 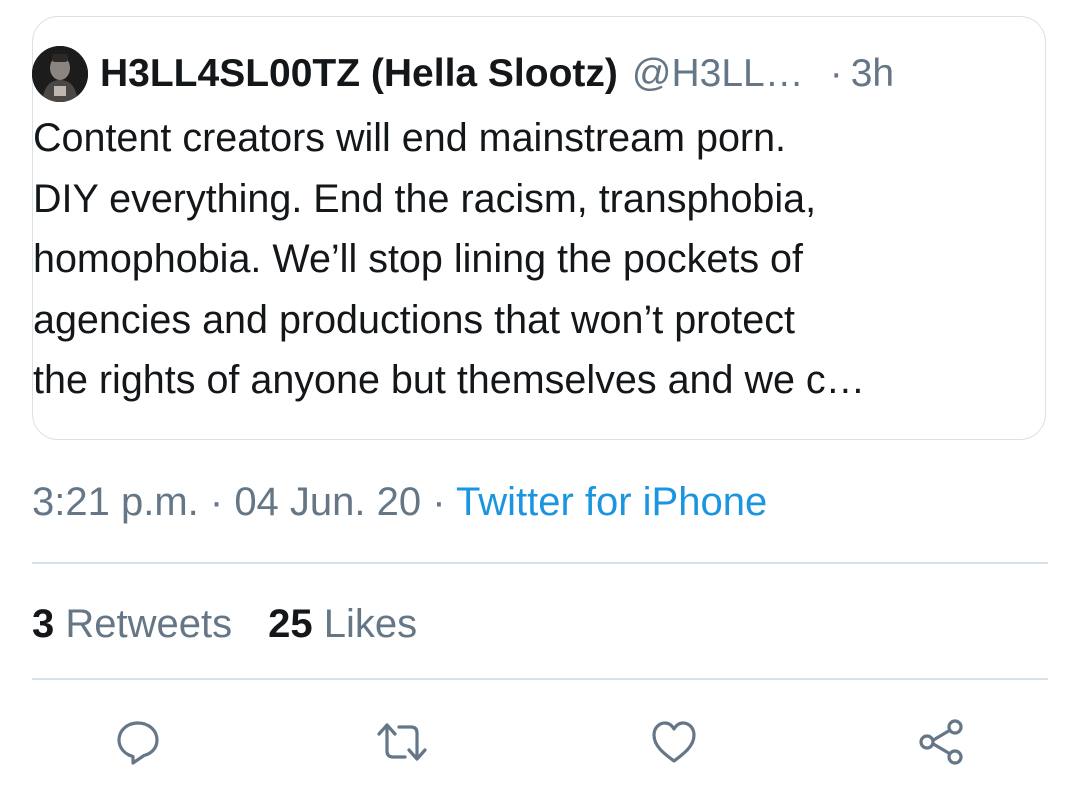 What do you see at coordinates (290, 624) in the screenshot?
I see `likes-count: 25` at bounding box center [290, 624].